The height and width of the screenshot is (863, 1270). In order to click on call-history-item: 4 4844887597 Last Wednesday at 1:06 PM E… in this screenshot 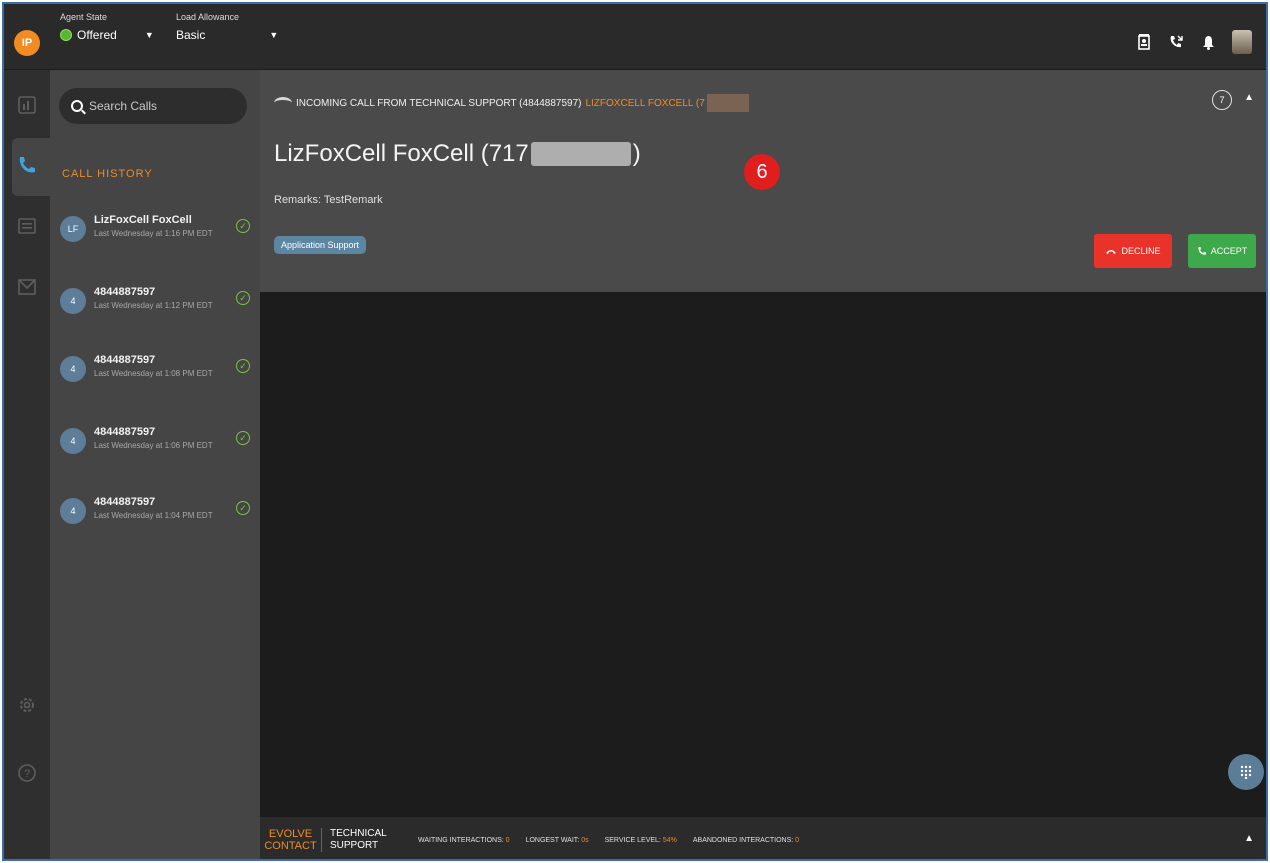, I will do `click(157, 444)`.